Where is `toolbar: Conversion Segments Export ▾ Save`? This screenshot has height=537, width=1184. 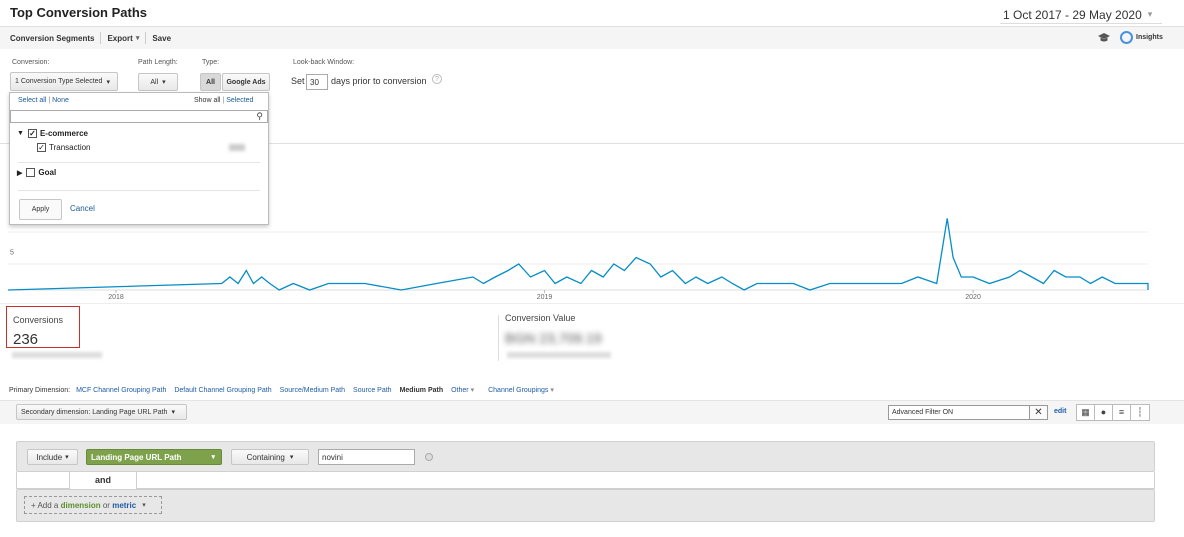 toolbar: Conversion Segments Export ▾ Save is located at coordinates (592, 38).